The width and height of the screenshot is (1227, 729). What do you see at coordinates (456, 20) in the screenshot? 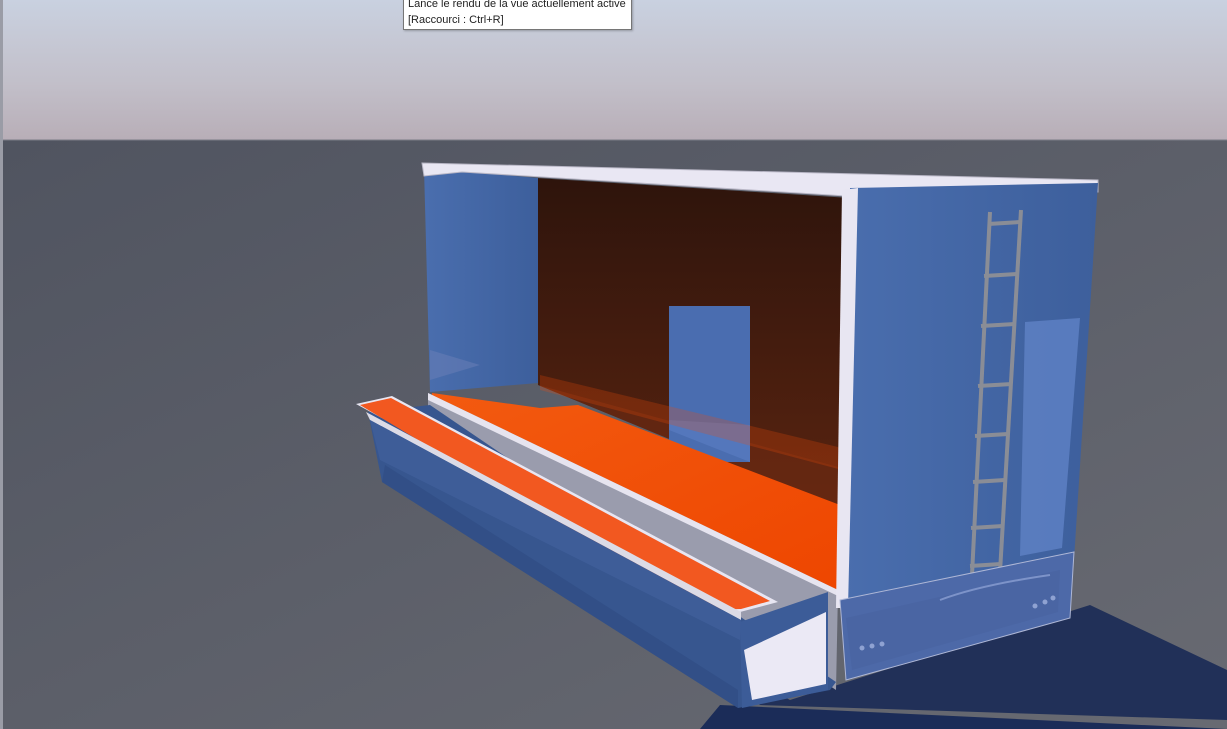
I see `tooltip-shortcut: [Raccourci : Ctrl+R]` at bounding box center [456, 20].